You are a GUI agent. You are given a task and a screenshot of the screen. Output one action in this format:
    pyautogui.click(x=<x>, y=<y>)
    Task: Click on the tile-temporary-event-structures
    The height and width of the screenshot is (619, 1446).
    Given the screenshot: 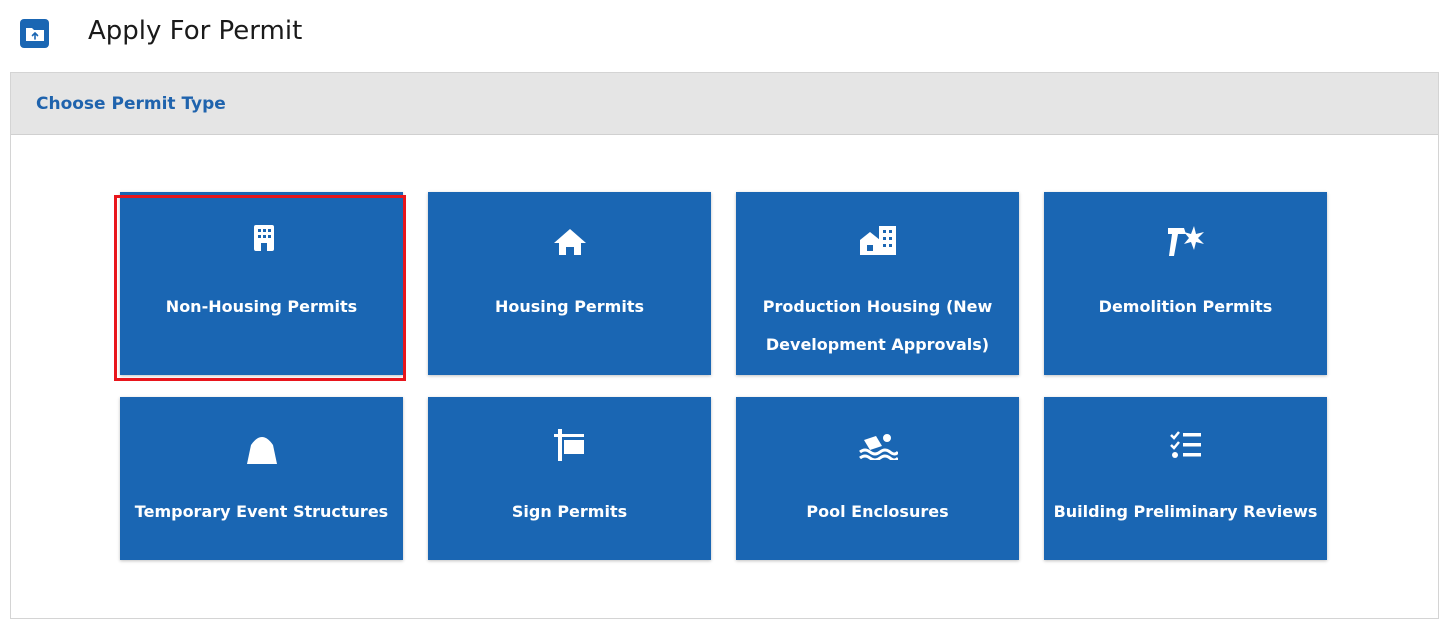 What is the action you would take?
    pyautogui.click(x=261, y=478)
    